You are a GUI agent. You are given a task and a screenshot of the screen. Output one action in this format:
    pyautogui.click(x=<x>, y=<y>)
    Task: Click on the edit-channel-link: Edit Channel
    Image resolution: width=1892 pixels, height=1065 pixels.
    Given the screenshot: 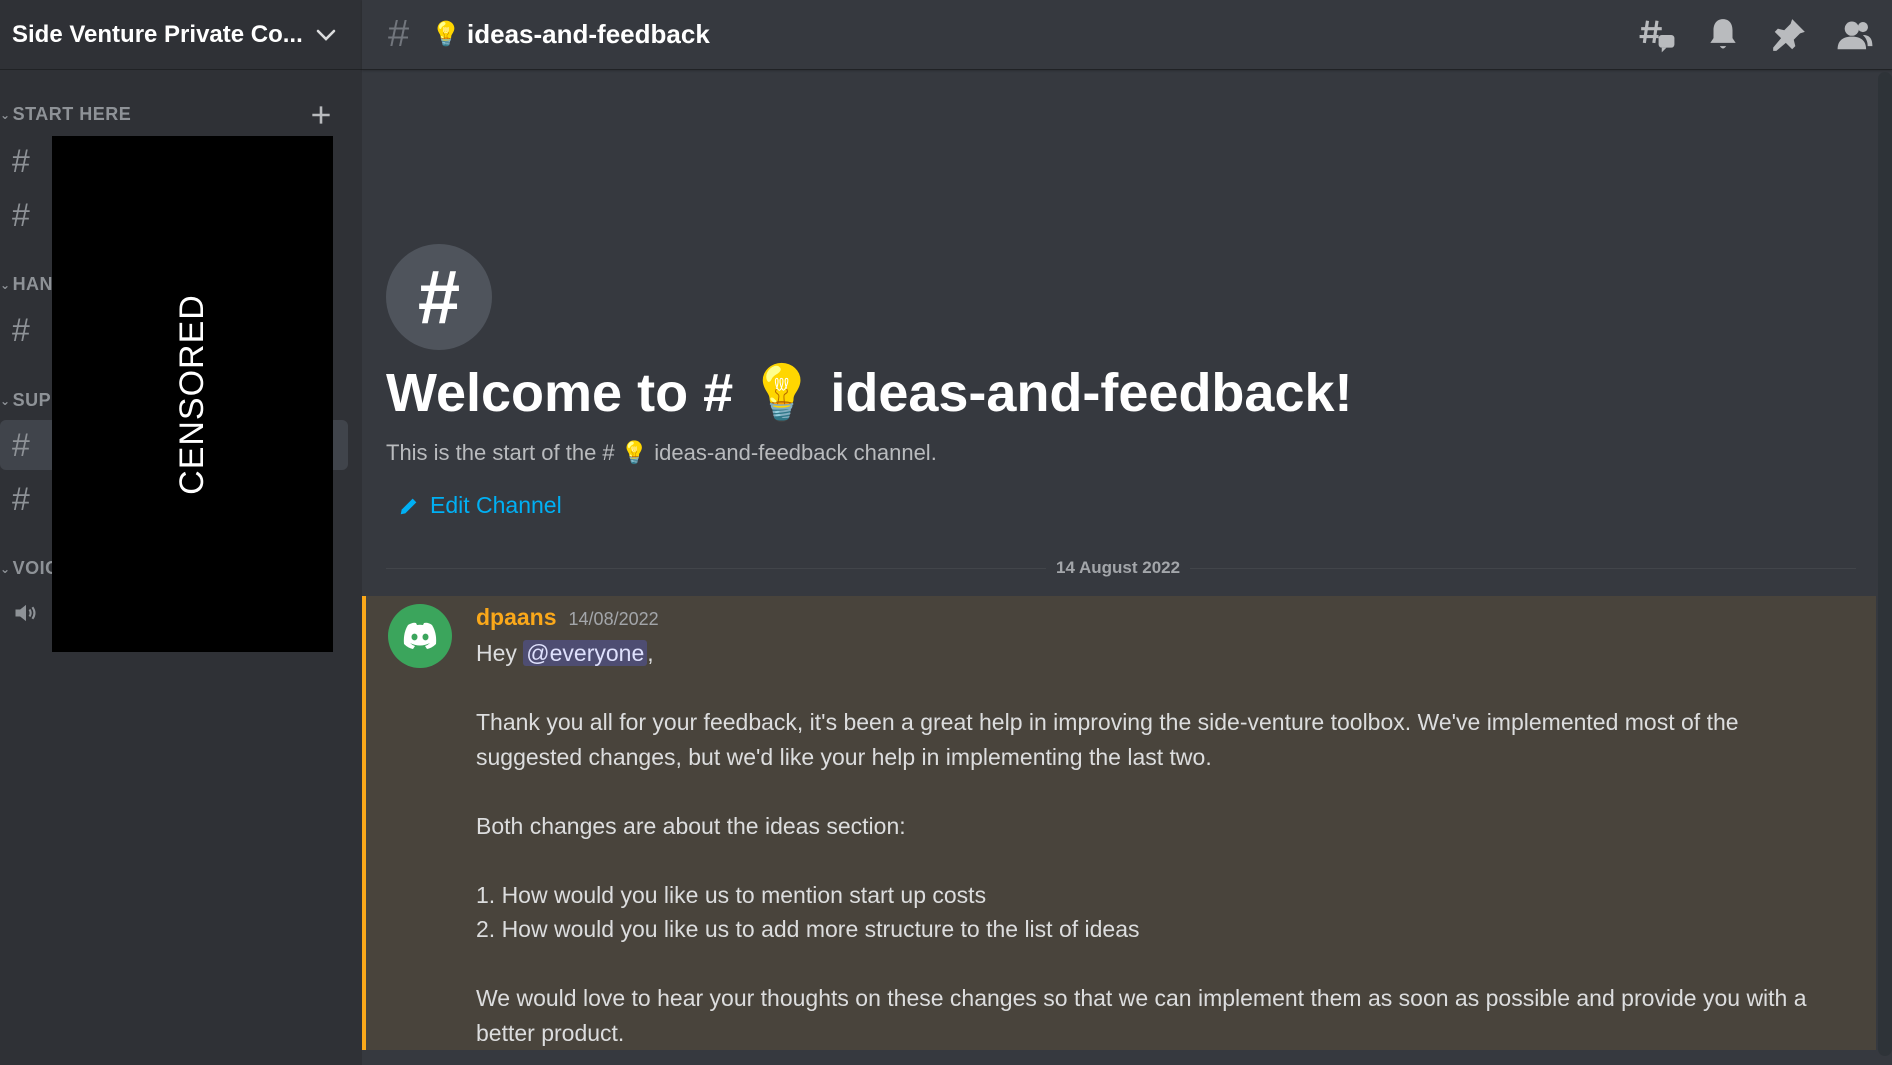 What is the action you would take?
    pyautogui.click(x=480, y=505)
    